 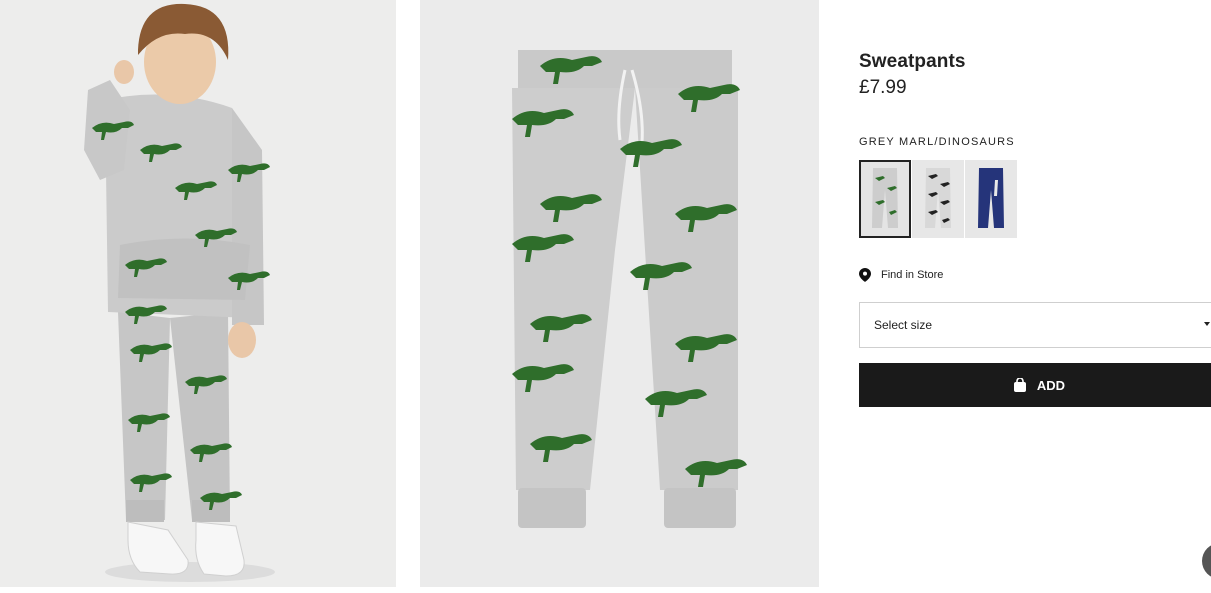 I want to click on product-title: Sweatpants, so click(x=912, y=61).